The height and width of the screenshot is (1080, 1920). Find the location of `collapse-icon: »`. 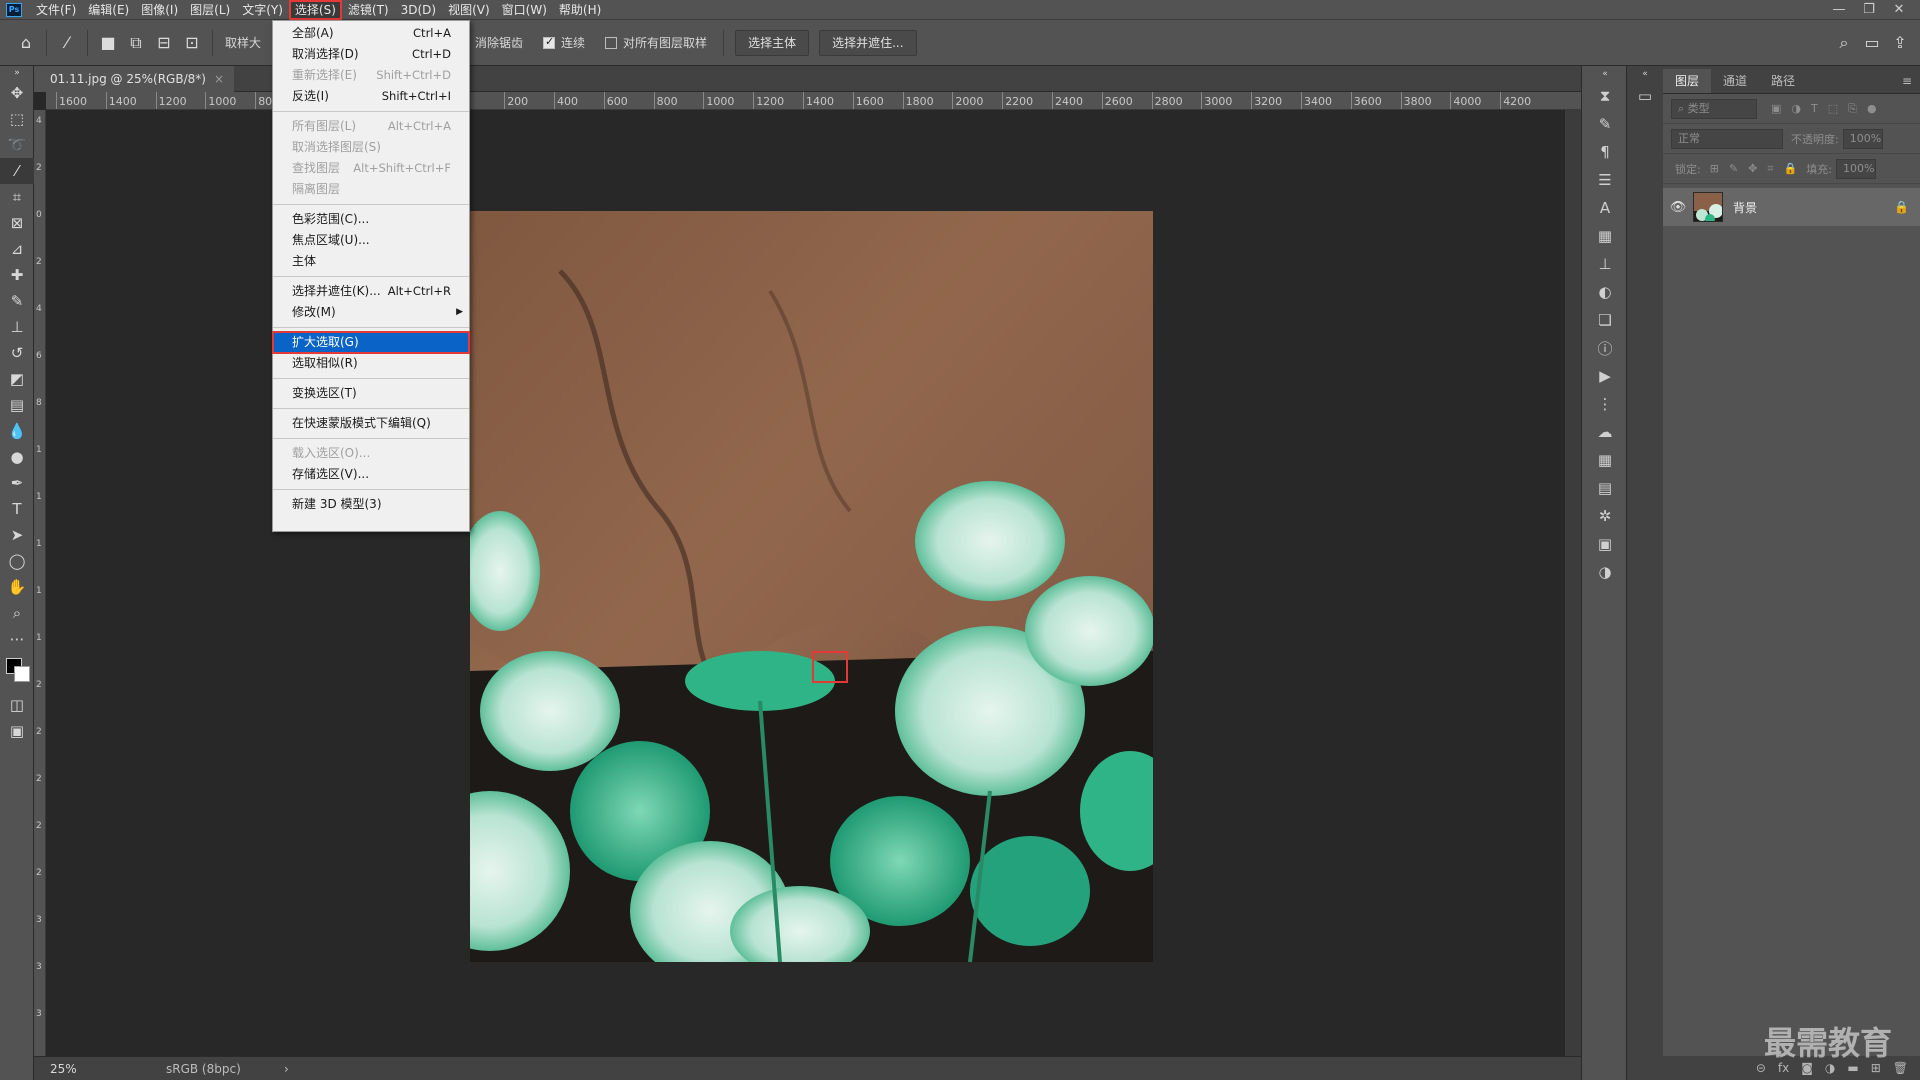

collapse-icon: » is located at coordinates (17, 73).